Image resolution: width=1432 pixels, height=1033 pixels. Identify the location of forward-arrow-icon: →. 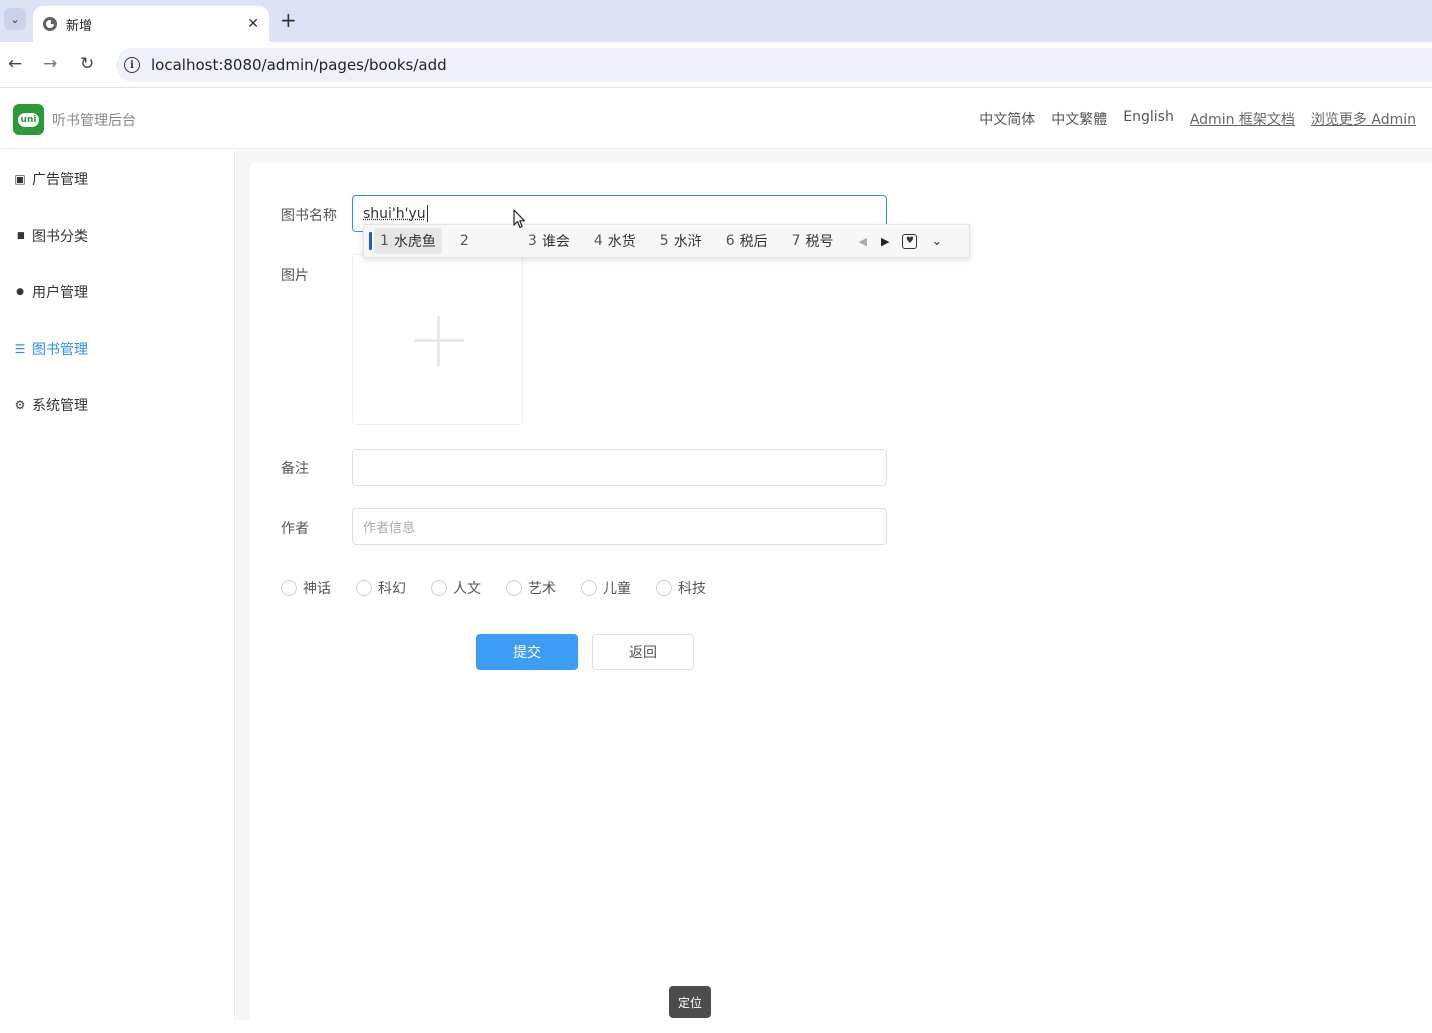
(50, 64).